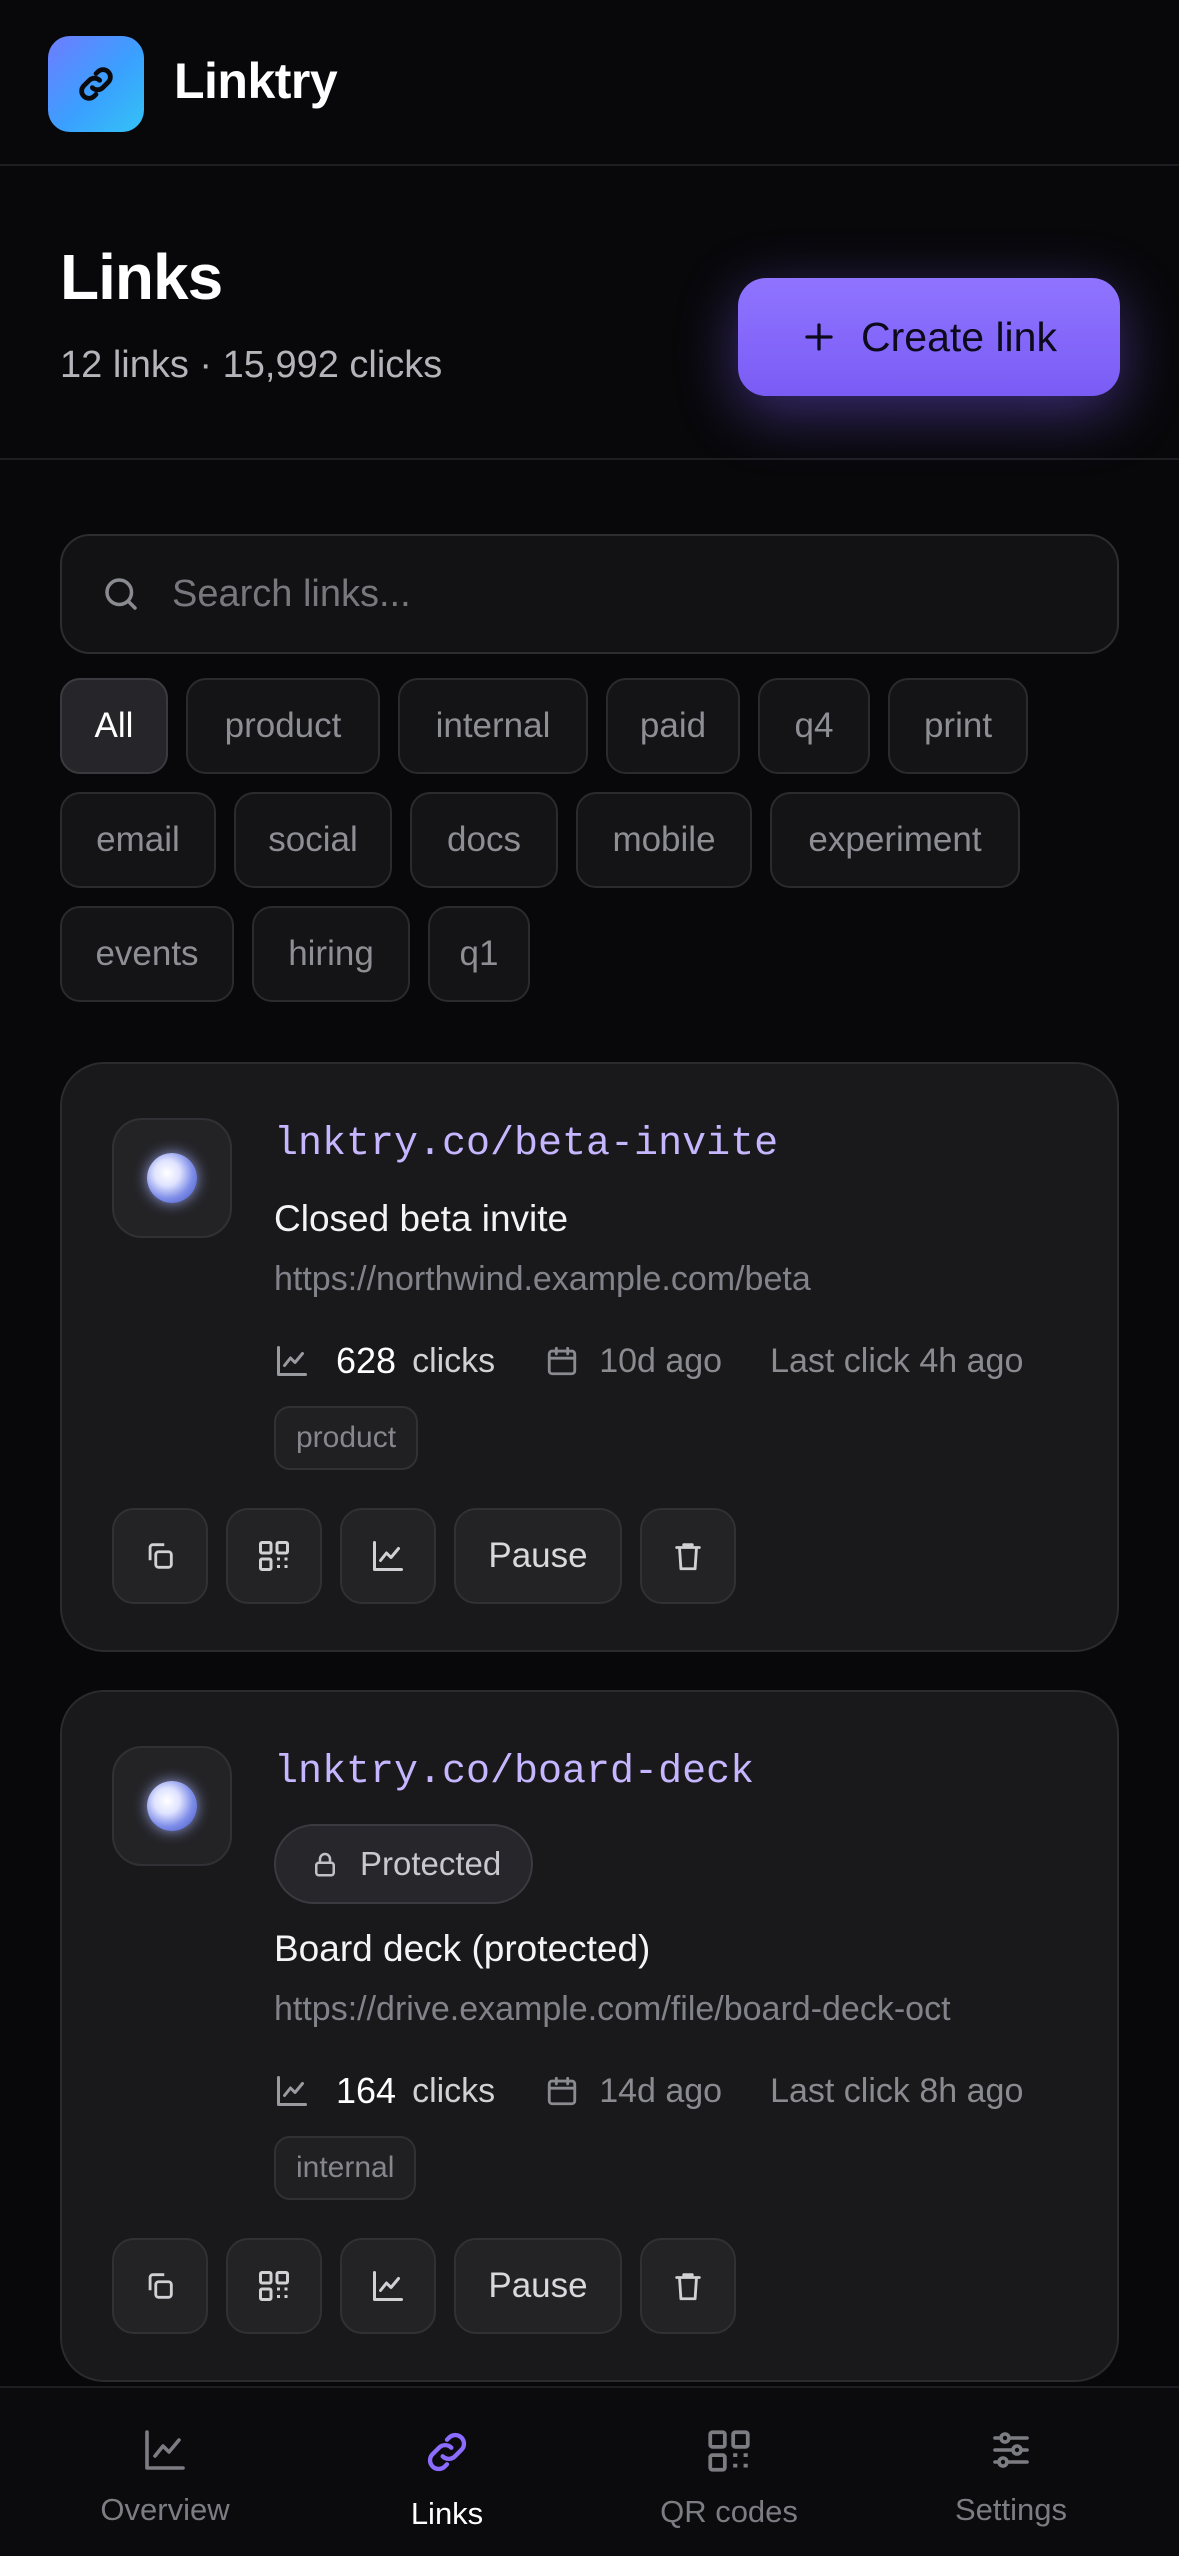 This screenshot has height=2556, width=1179. I want to click on search-box, so click(589, 594).